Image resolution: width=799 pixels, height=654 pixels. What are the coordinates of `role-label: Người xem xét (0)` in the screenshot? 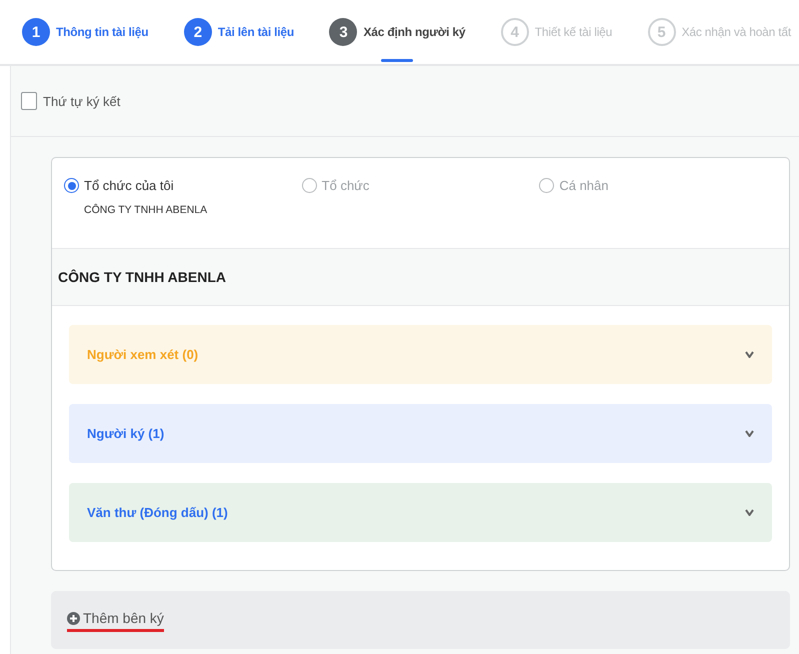 It's located at (142, 354).